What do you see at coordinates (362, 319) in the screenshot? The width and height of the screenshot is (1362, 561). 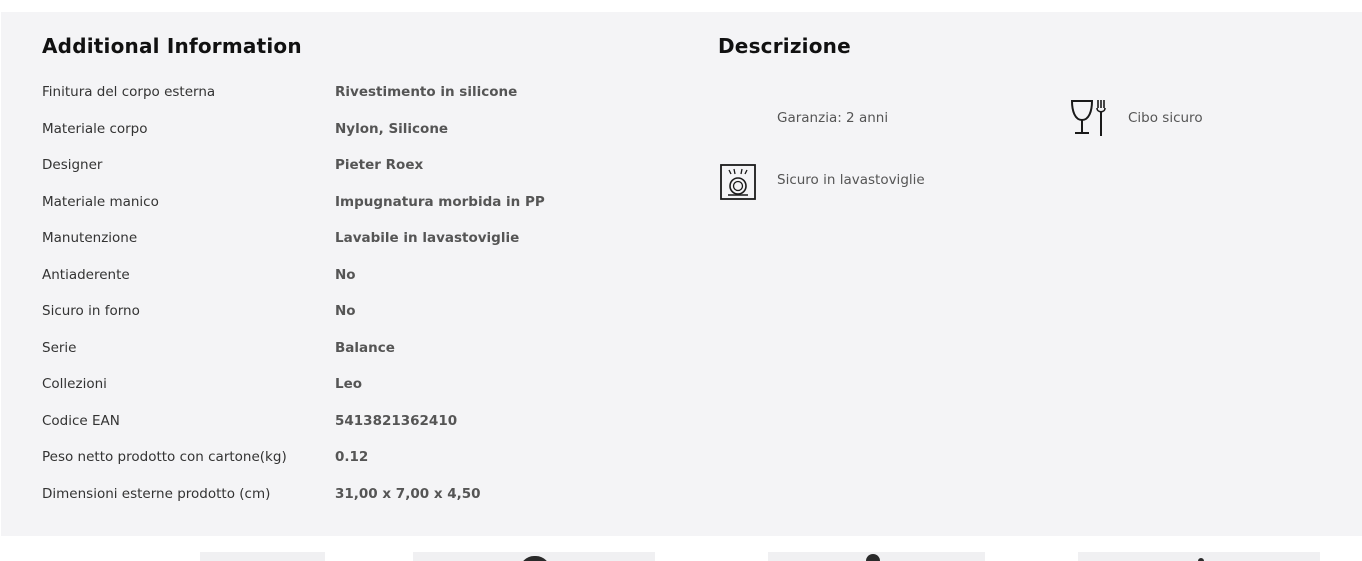 I see `table-row: Sicuro in forno No` at bounding box center [362, 319].